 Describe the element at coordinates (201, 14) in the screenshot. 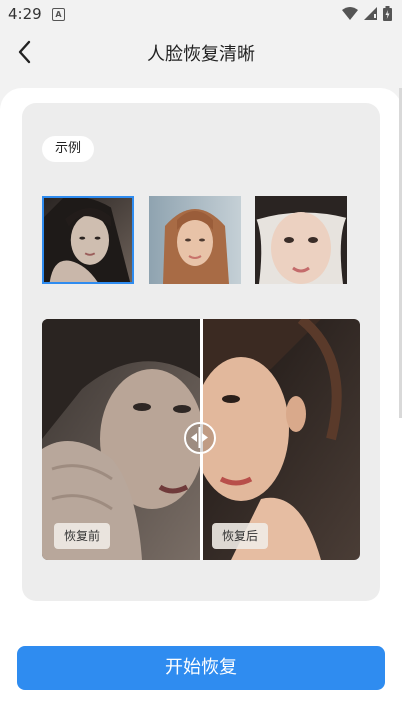

I see `status-bar: 4:29 A` at that location.